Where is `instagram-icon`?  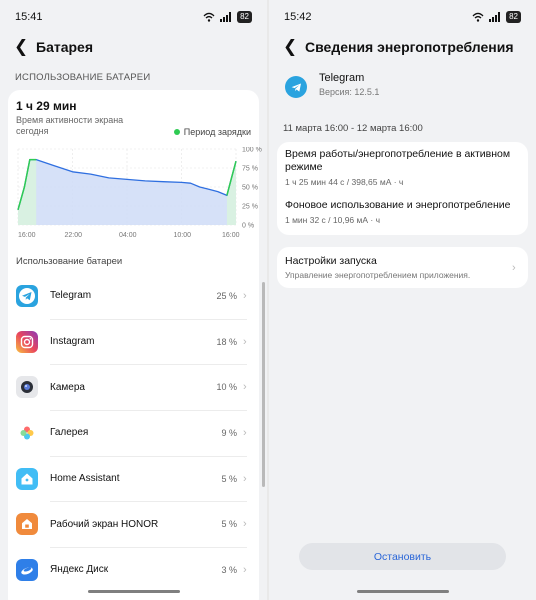 instagram-icon is located at coordinates (27, 341).